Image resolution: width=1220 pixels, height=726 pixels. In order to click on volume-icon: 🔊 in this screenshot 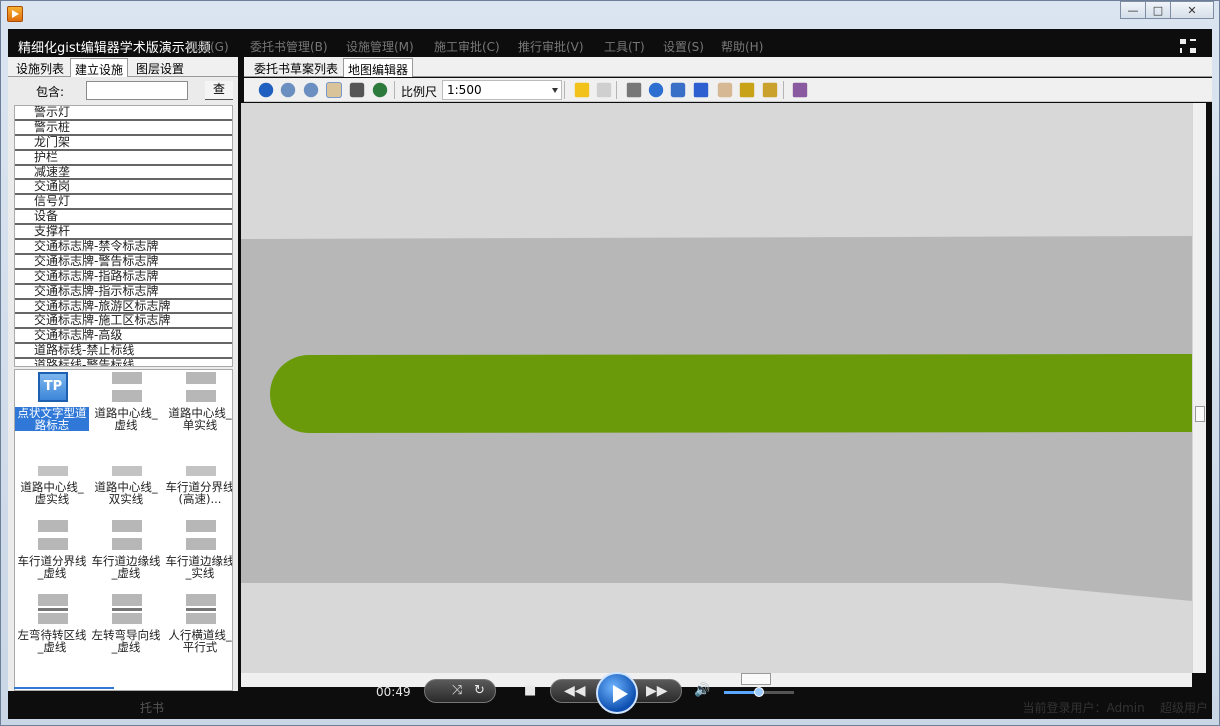, I will do `click(702, 690)`.